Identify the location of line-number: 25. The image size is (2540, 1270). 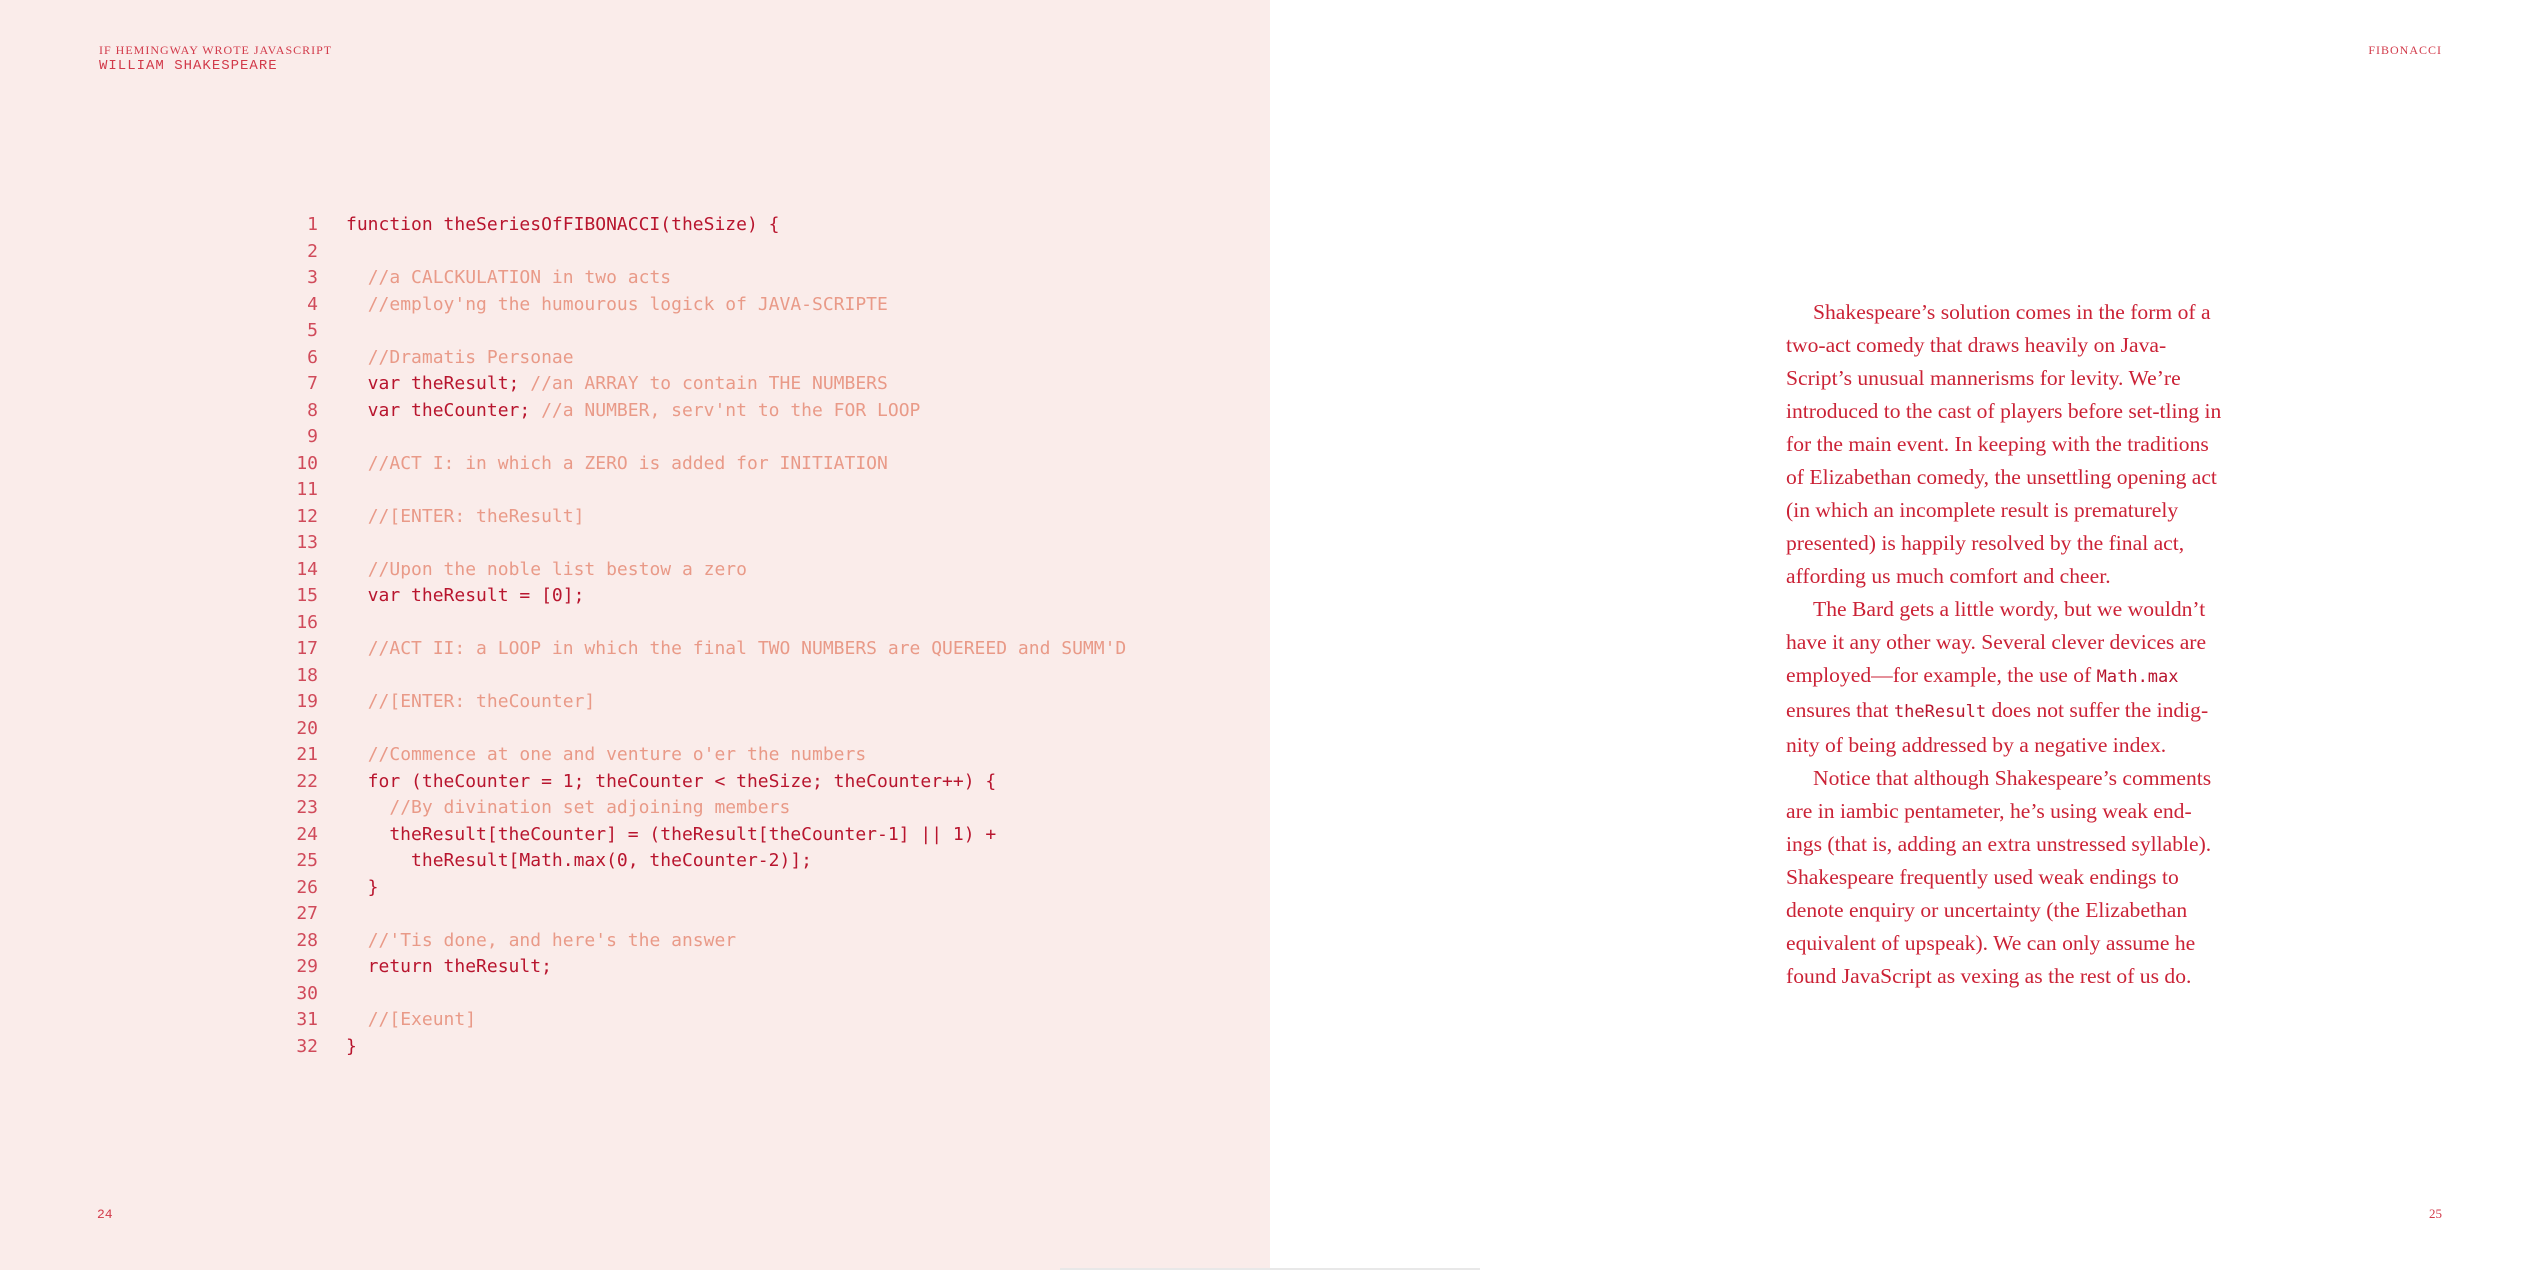
(307, 860).